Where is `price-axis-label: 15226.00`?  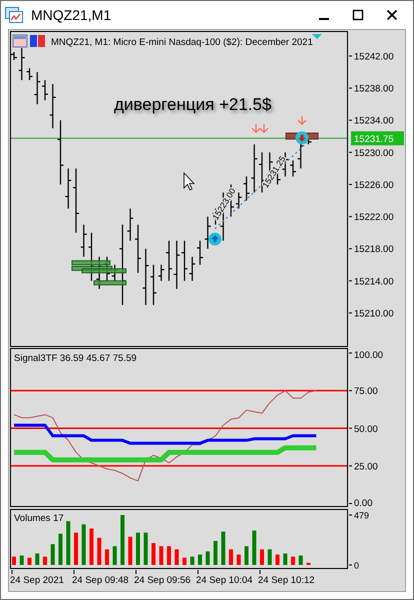 price-axis-label: 15226.00 is located at coordinates (374, 185).